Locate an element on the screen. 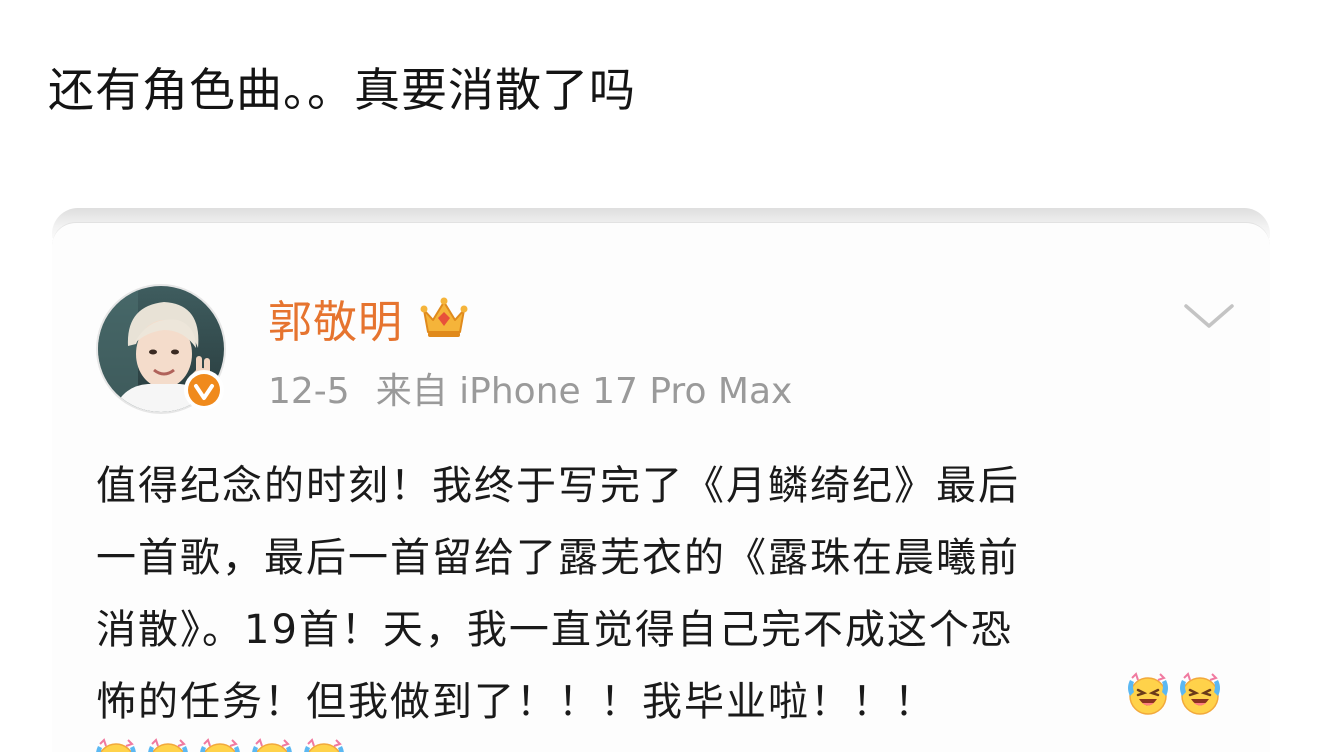 This screenshot has height=752, width=1320. post-text-line: 怖的任务！但我做到了！！！我毕业啦！！！ is located at coordinates (516, 702).